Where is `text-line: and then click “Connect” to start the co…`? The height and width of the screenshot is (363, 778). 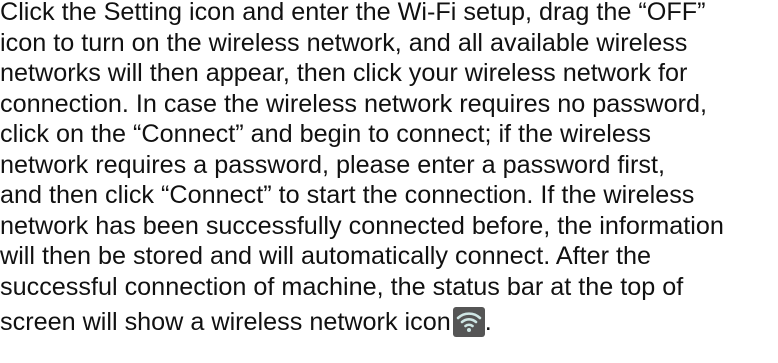
text-line: and then click “Connect” to start the co… is located at coordinates (347, 195).